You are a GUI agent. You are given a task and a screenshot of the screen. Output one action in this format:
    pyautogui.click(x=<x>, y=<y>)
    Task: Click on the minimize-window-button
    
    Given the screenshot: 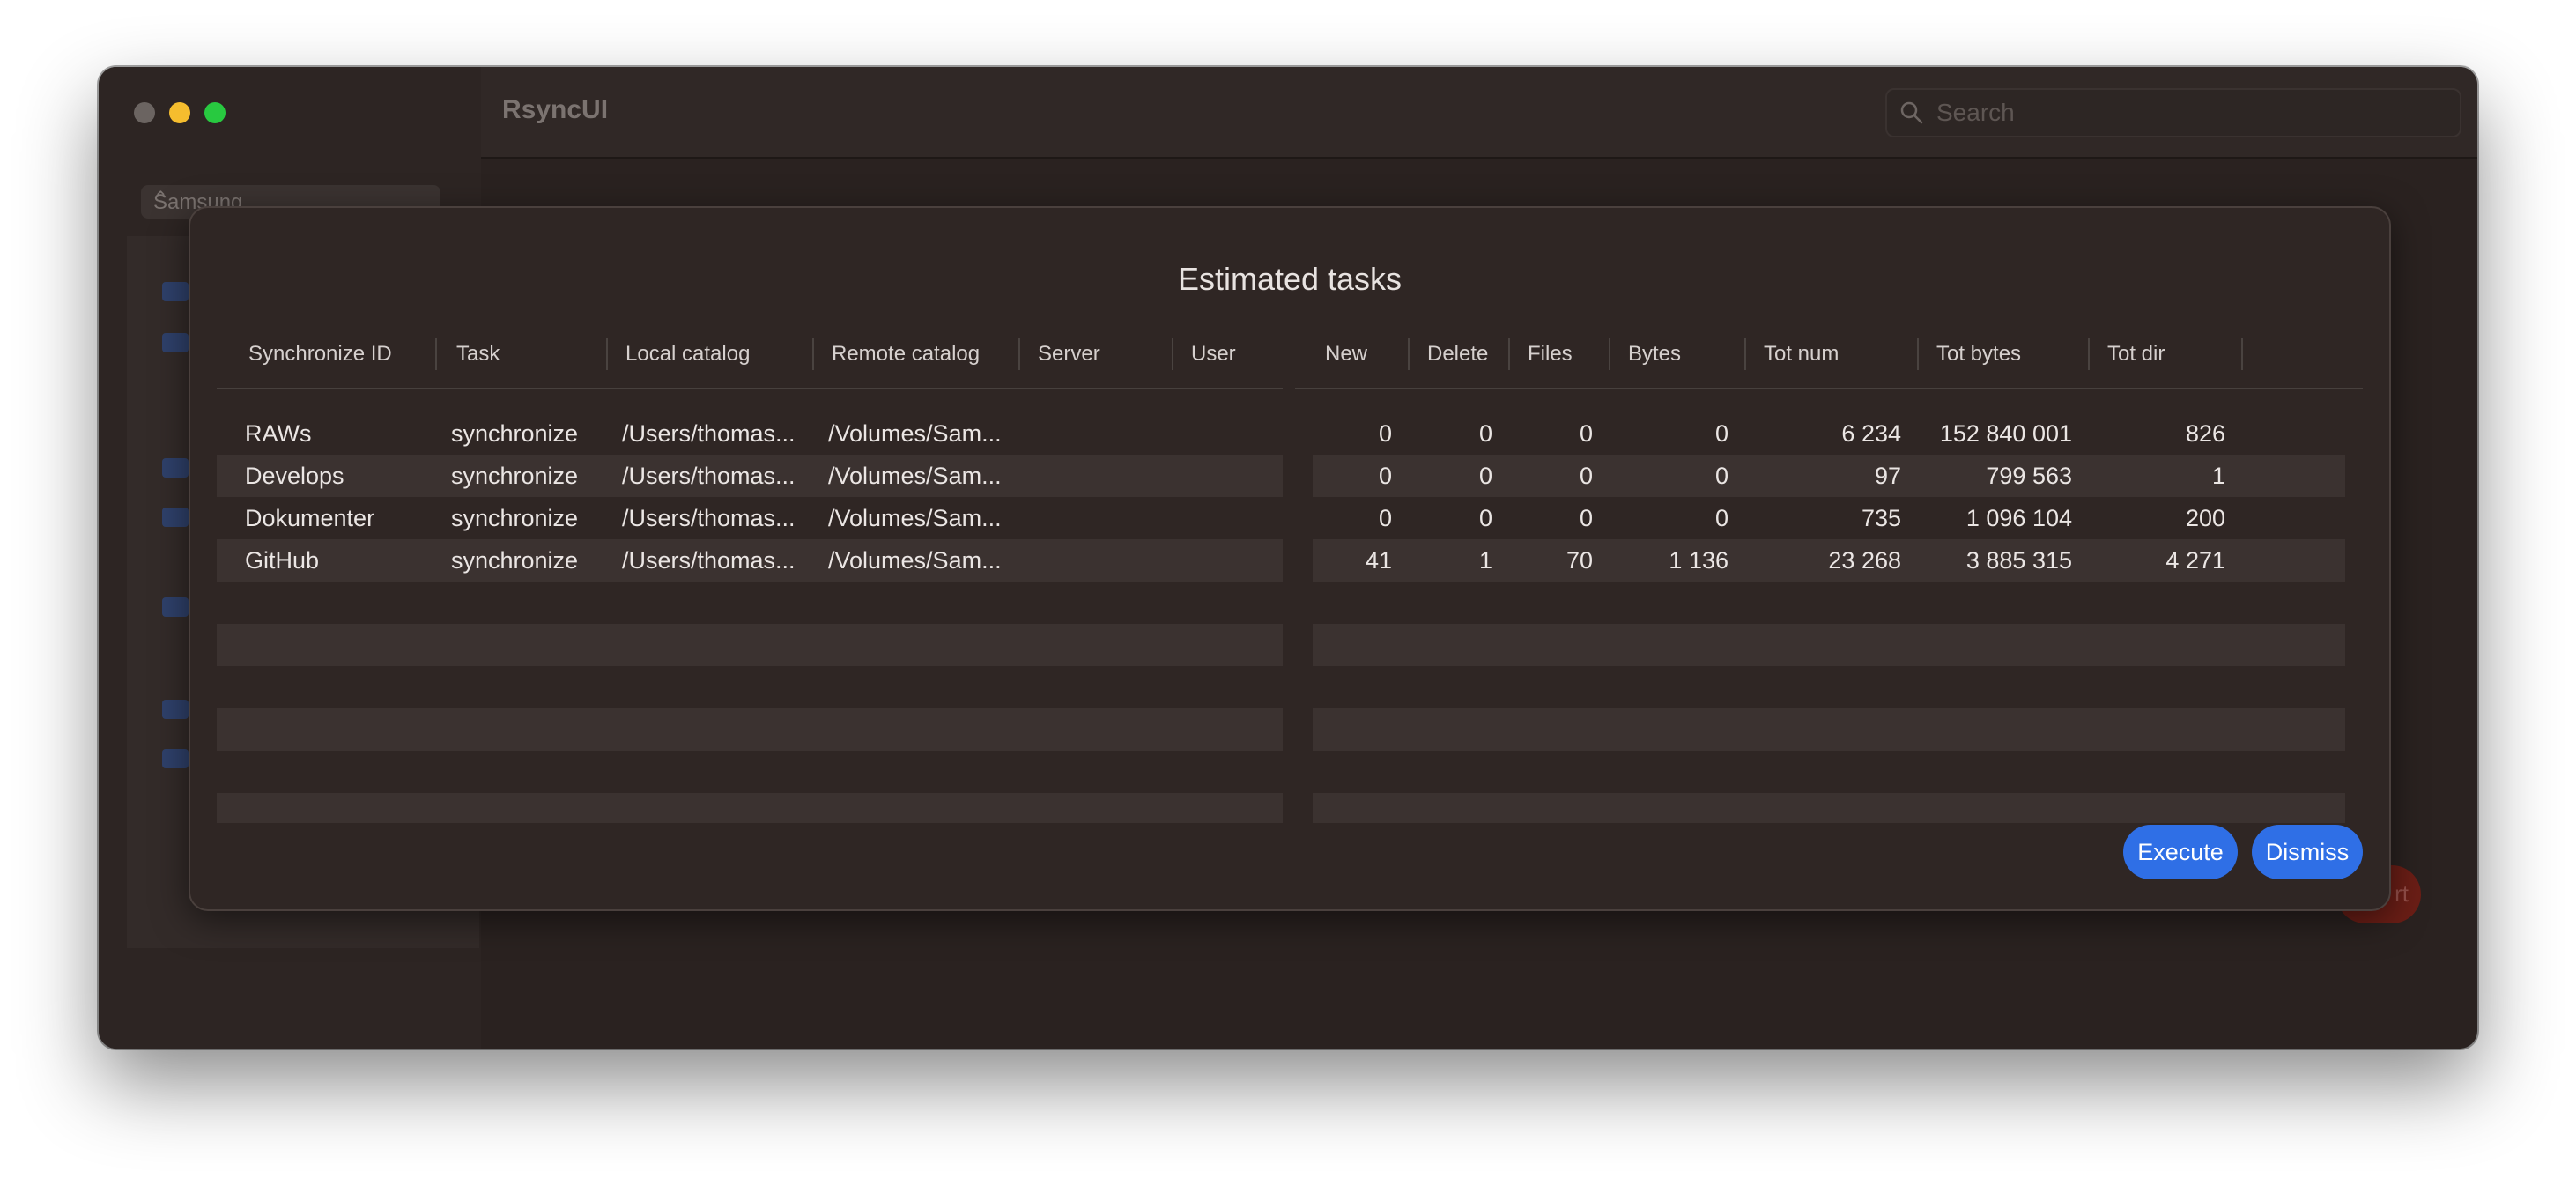 What is the action you would take?
    pyautogui.click(x=179, y=112)
    